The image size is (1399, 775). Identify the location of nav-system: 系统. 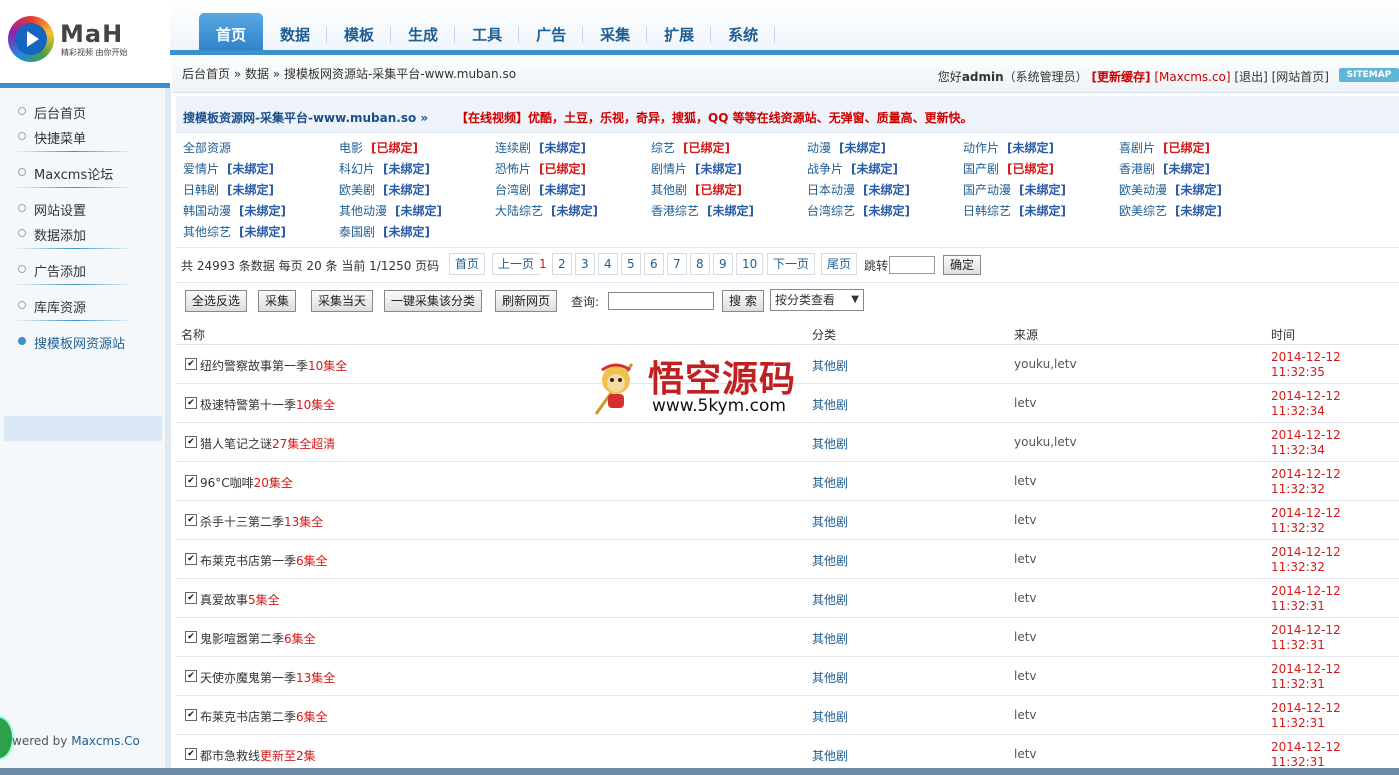
(743, 31).